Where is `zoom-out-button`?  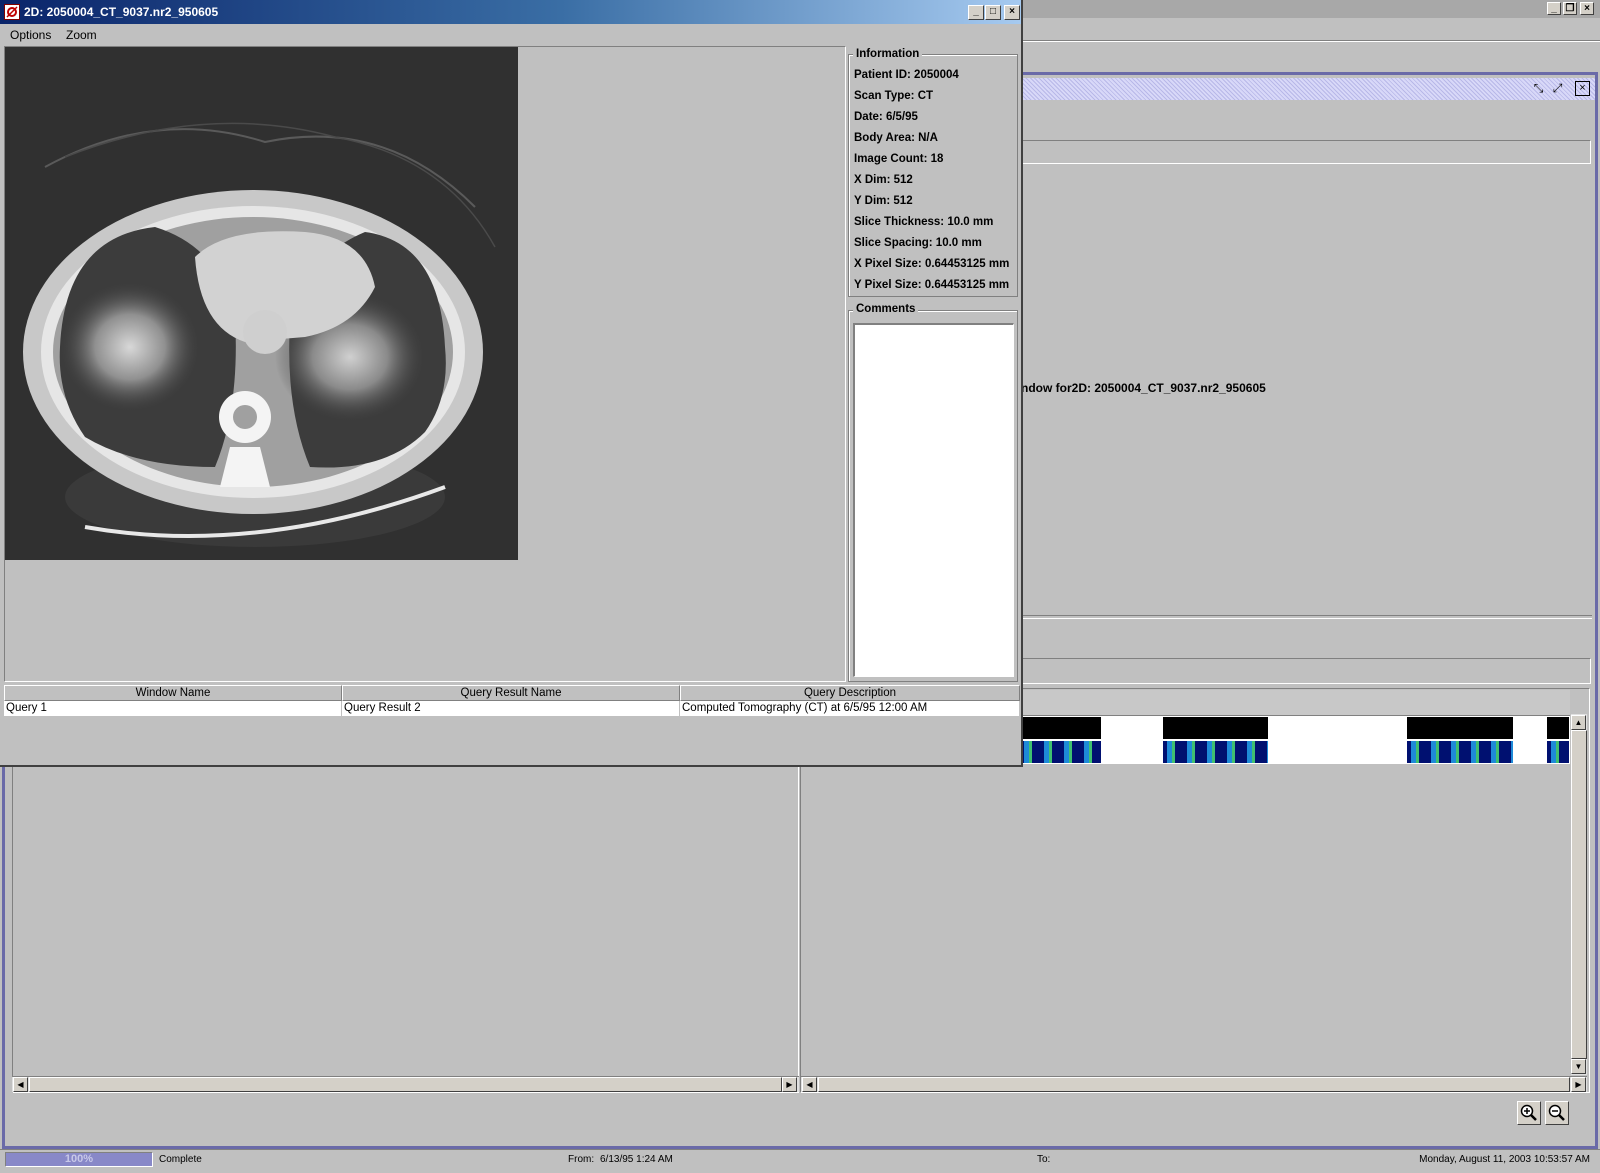
zoom-out-button is located at coordinates (1557, 1113).